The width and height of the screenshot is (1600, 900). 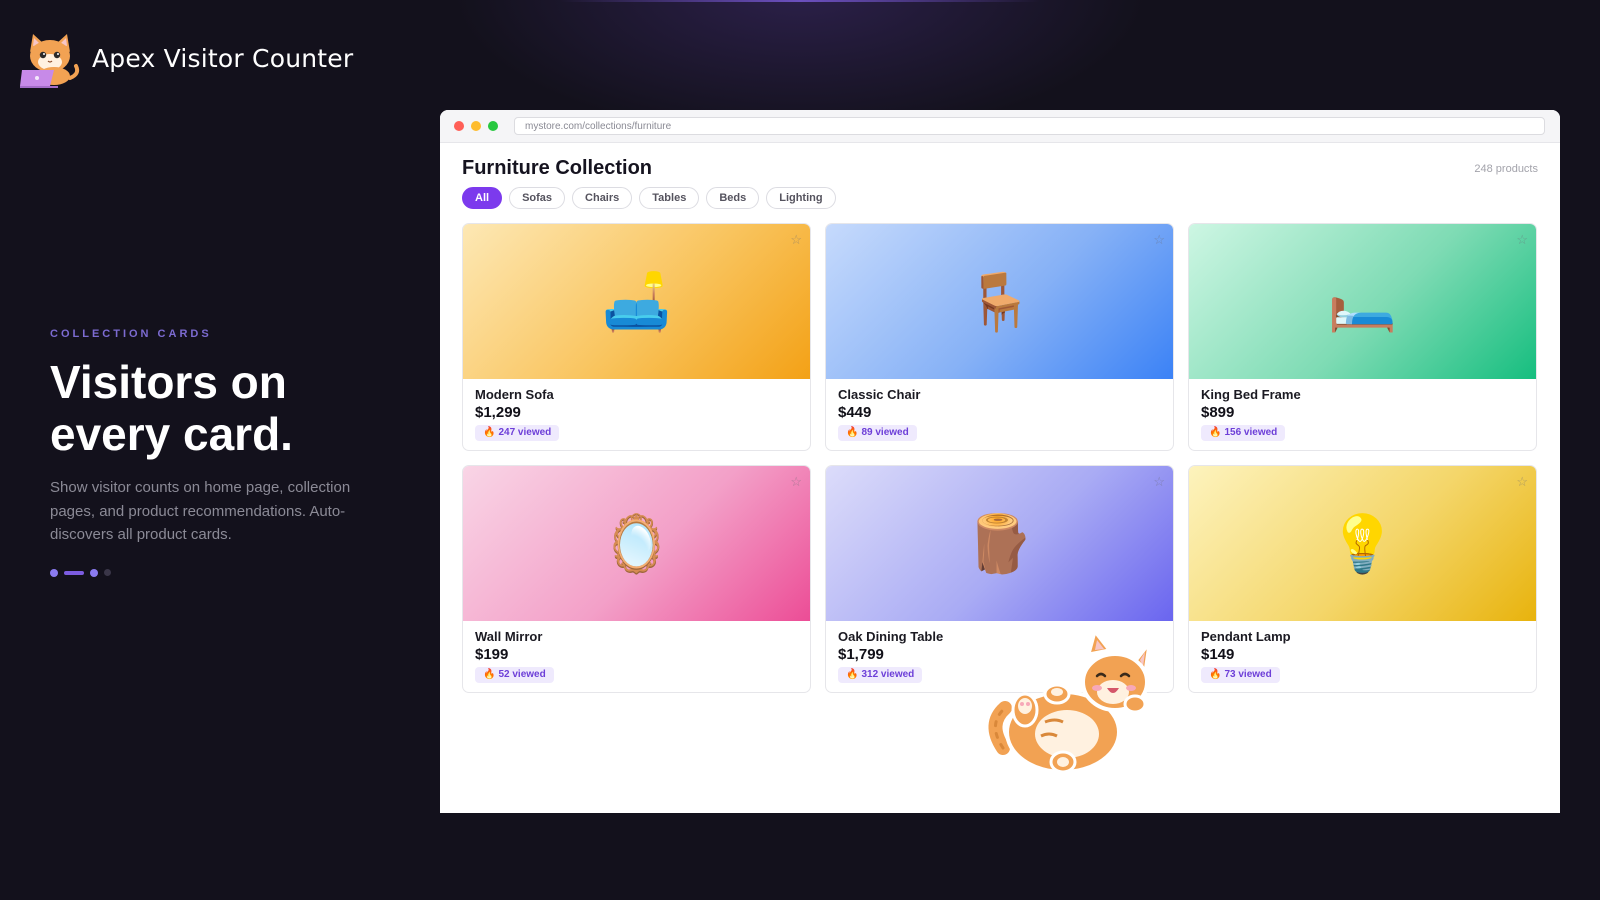 I want to click on slide-indicator, so click(x=215, y=572).